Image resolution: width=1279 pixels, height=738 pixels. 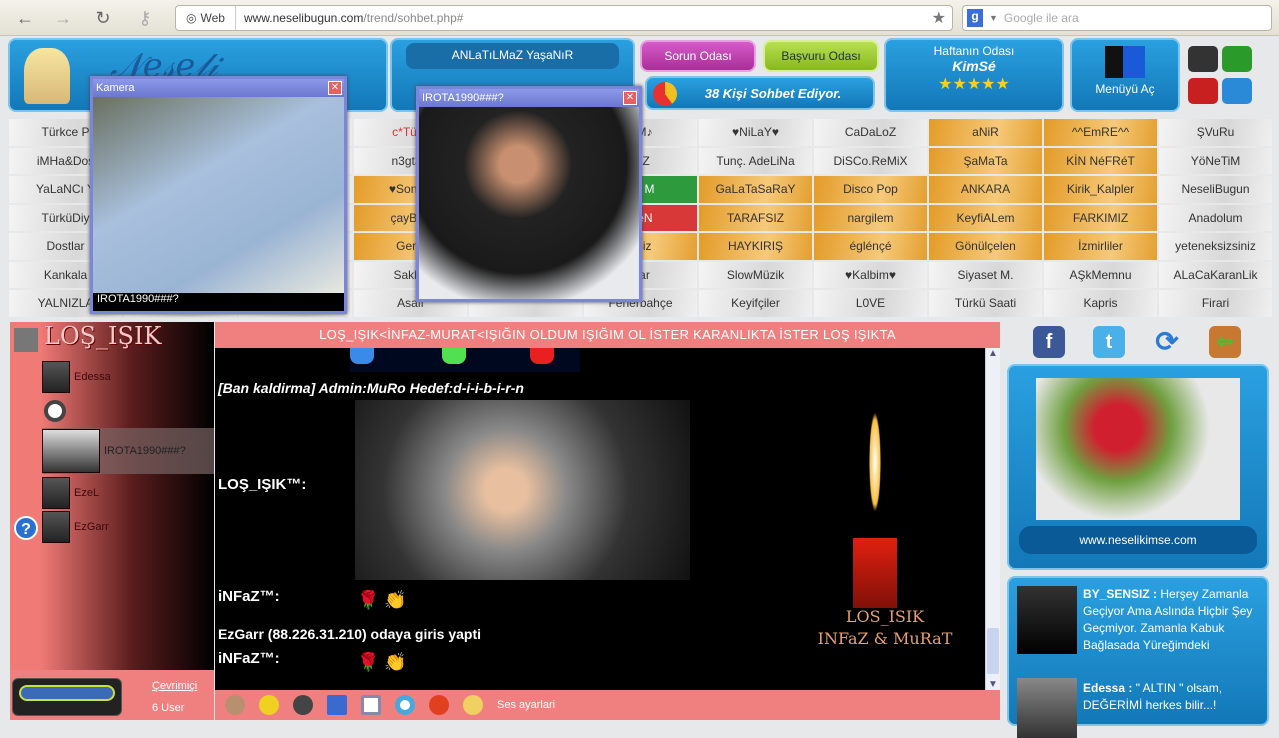 What do you see at coordinates (875, 462) in the screenshot?
I see `candle-flame-icon` at bounding box center [875, 462].